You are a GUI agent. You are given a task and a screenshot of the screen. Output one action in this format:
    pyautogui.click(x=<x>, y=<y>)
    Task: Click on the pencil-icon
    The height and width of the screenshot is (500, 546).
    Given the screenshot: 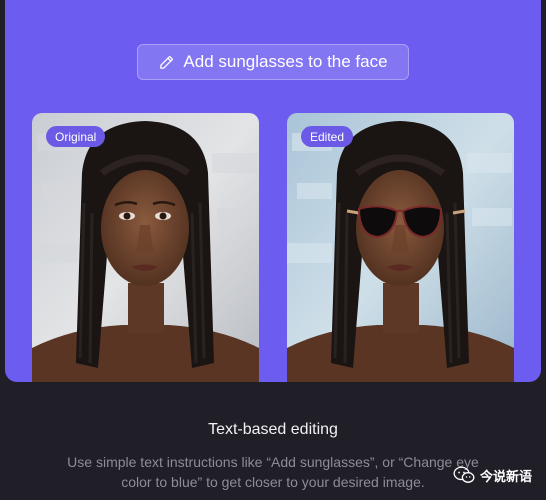 What is the action you would take?
    pyautogui.click(x=167, y=62)
    